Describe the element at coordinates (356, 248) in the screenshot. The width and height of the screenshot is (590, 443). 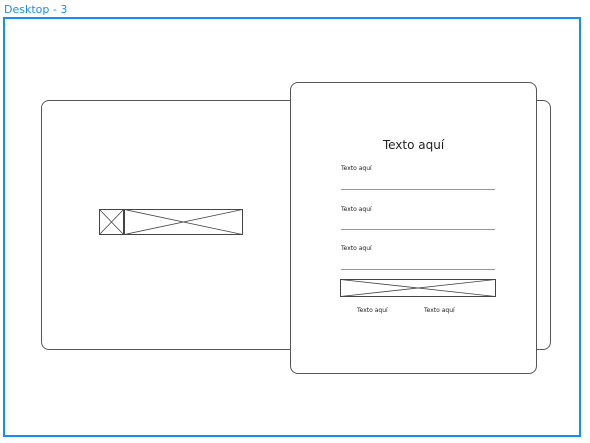
I see `field-label-3: Texto aquí` at that location.